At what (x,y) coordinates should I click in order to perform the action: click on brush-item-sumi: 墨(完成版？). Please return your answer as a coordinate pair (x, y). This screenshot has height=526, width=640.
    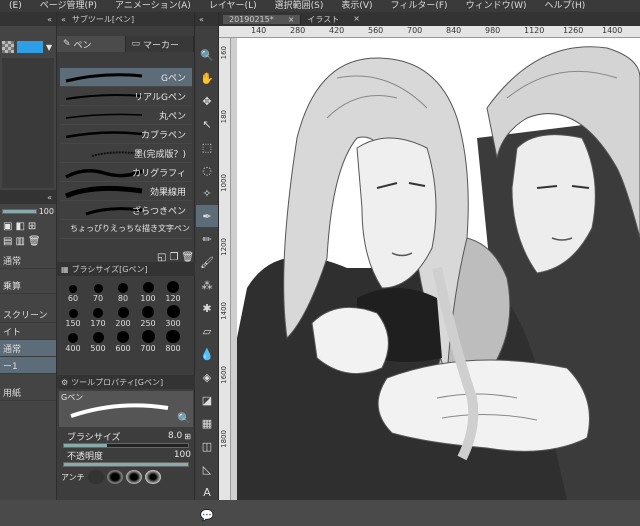
    Looking at the image, I should click on (126, 153).